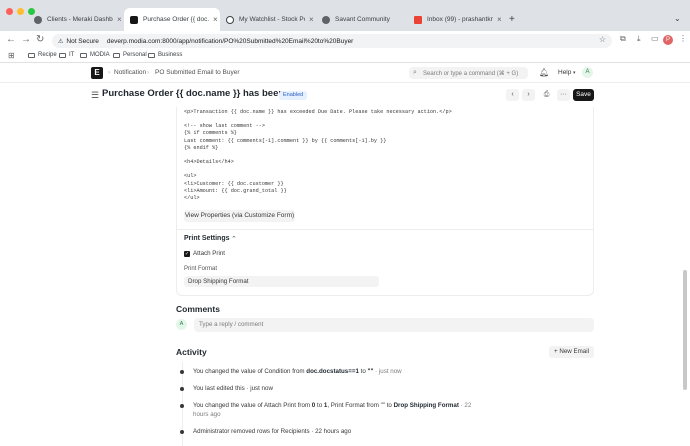 The width and height of the screenshot is (690, 446). I want to click on bookmark-recipe: Recipe, so click(42, 55).